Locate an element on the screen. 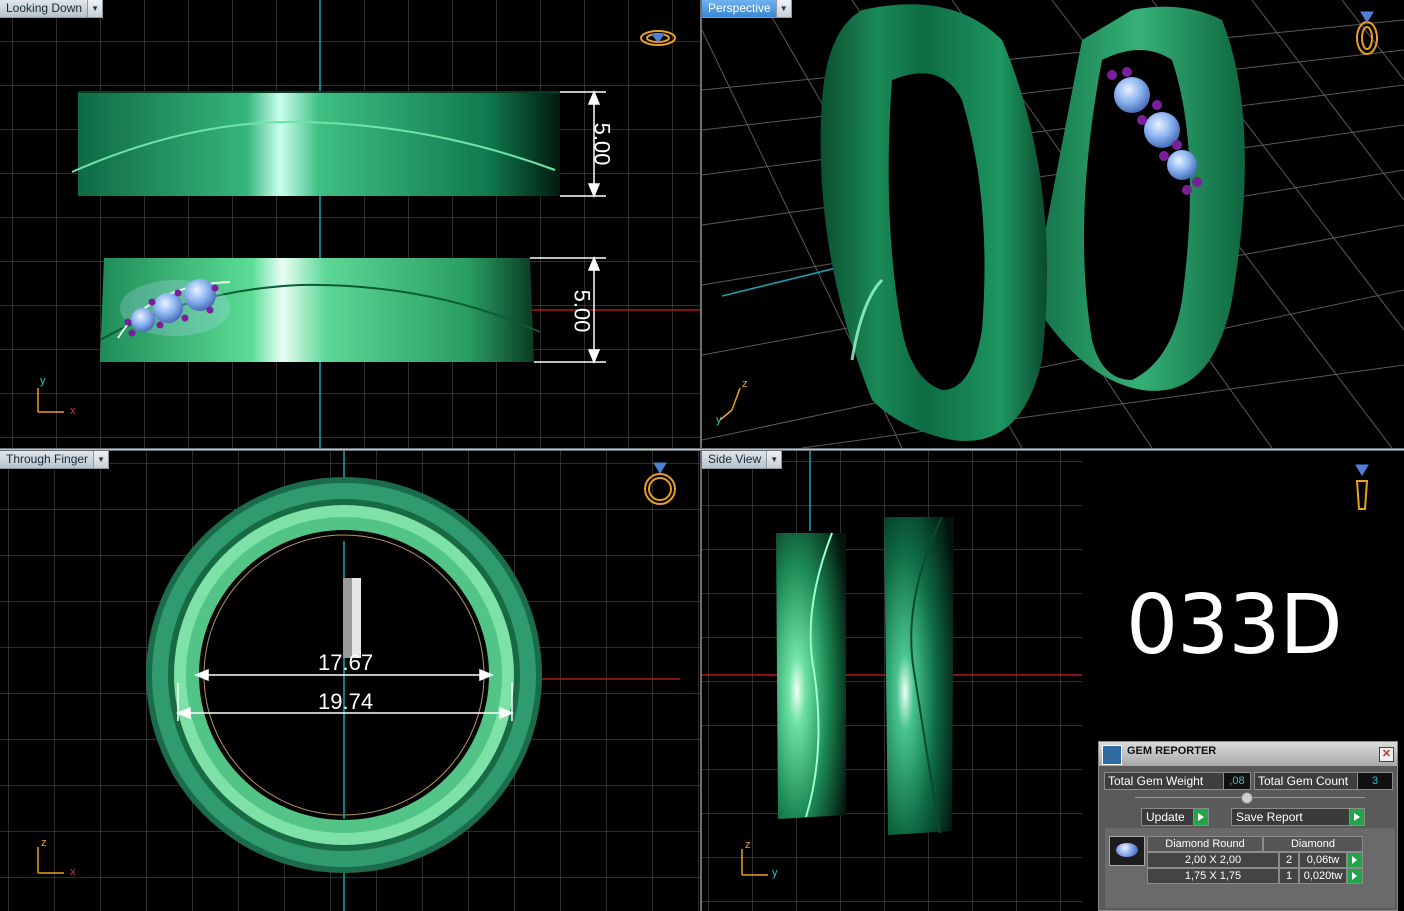 This screenshot has width=1404, height=911. gem-reporter-icon is located at coordinates (1112, 755).